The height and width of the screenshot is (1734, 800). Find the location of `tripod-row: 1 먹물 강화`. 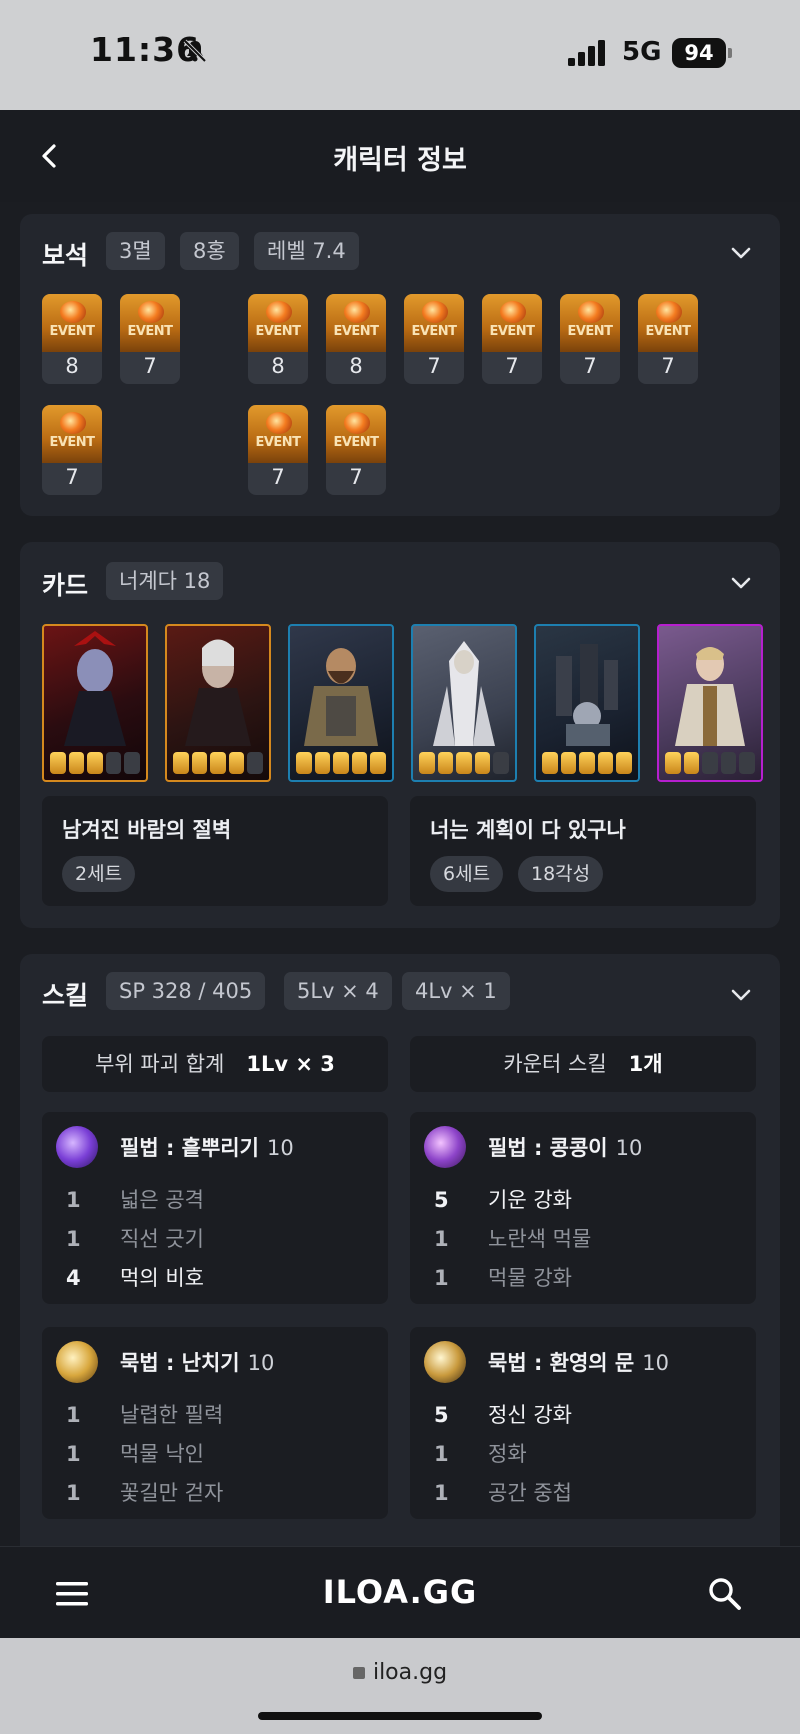

tripod-row: 1 먹물 강화 is located at coordinates (503, 1278).